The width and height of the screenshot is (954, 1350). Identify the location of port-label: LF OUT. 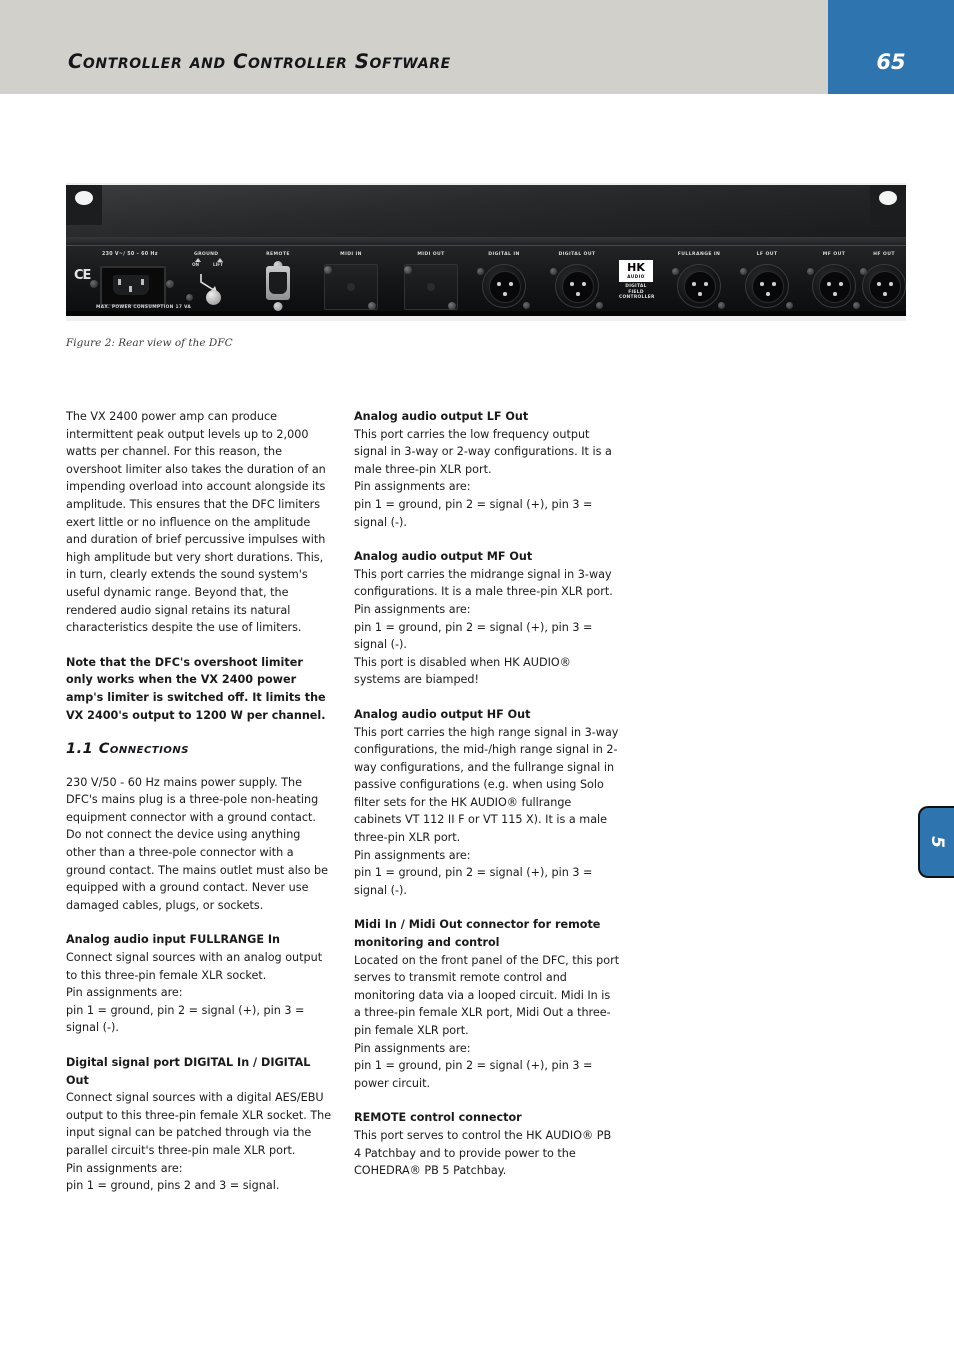
(767, 254).